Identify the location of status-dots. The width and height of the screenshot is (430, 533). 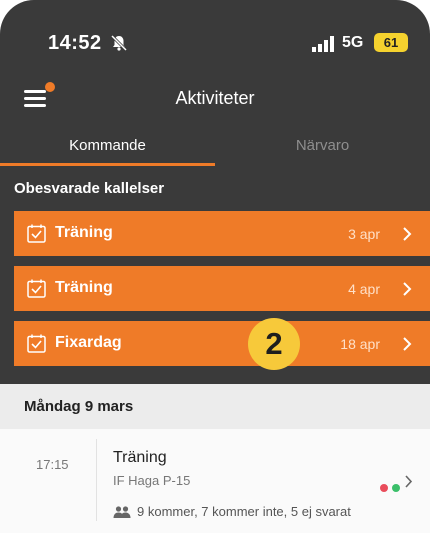
(392, 488).